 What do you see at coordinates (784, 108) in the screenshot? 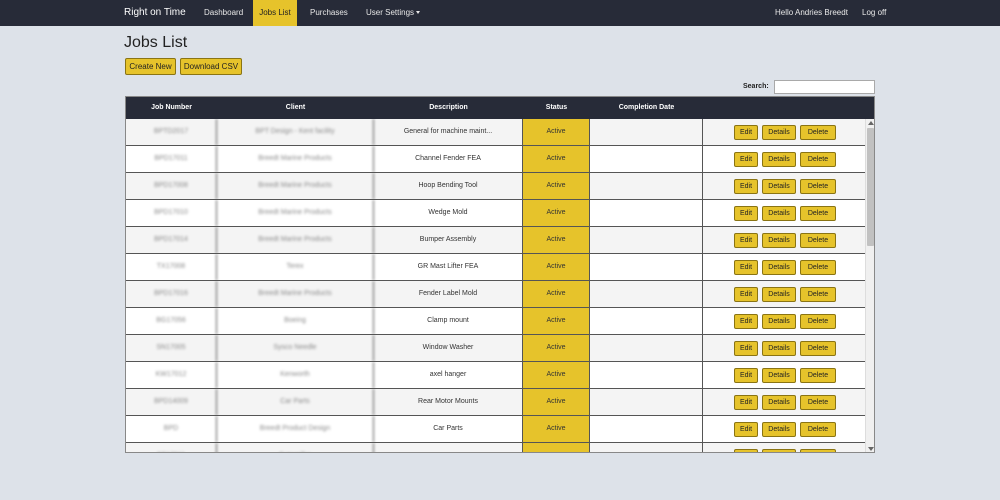
I see `header-actions` at bounding box center [784, 108].